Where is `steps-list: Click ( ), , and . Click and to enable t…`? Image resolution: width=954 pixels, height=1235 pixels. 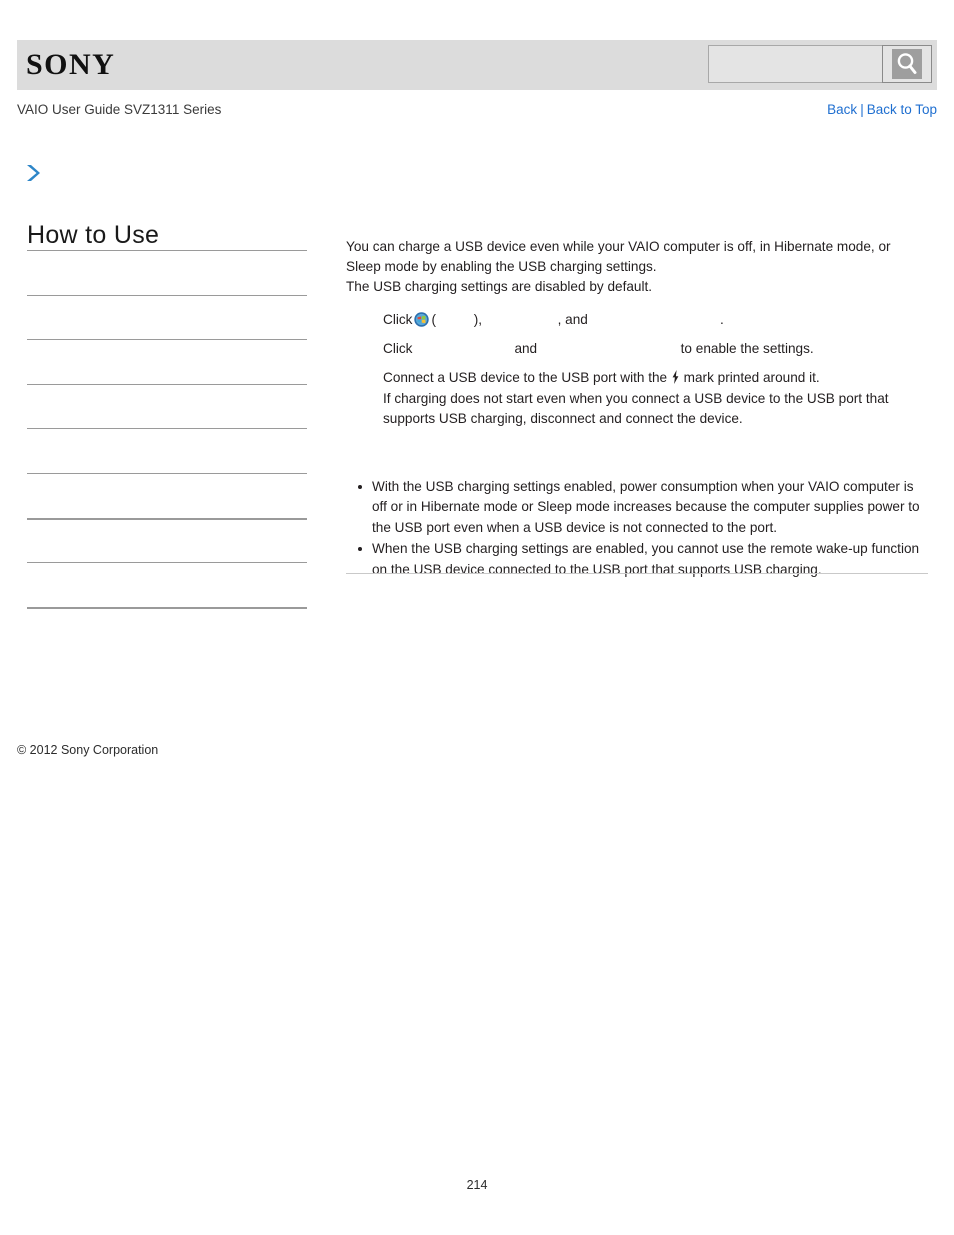 steps-list: Click ( ), , and . Click and to enable t… is located at coordinates (638, 370).